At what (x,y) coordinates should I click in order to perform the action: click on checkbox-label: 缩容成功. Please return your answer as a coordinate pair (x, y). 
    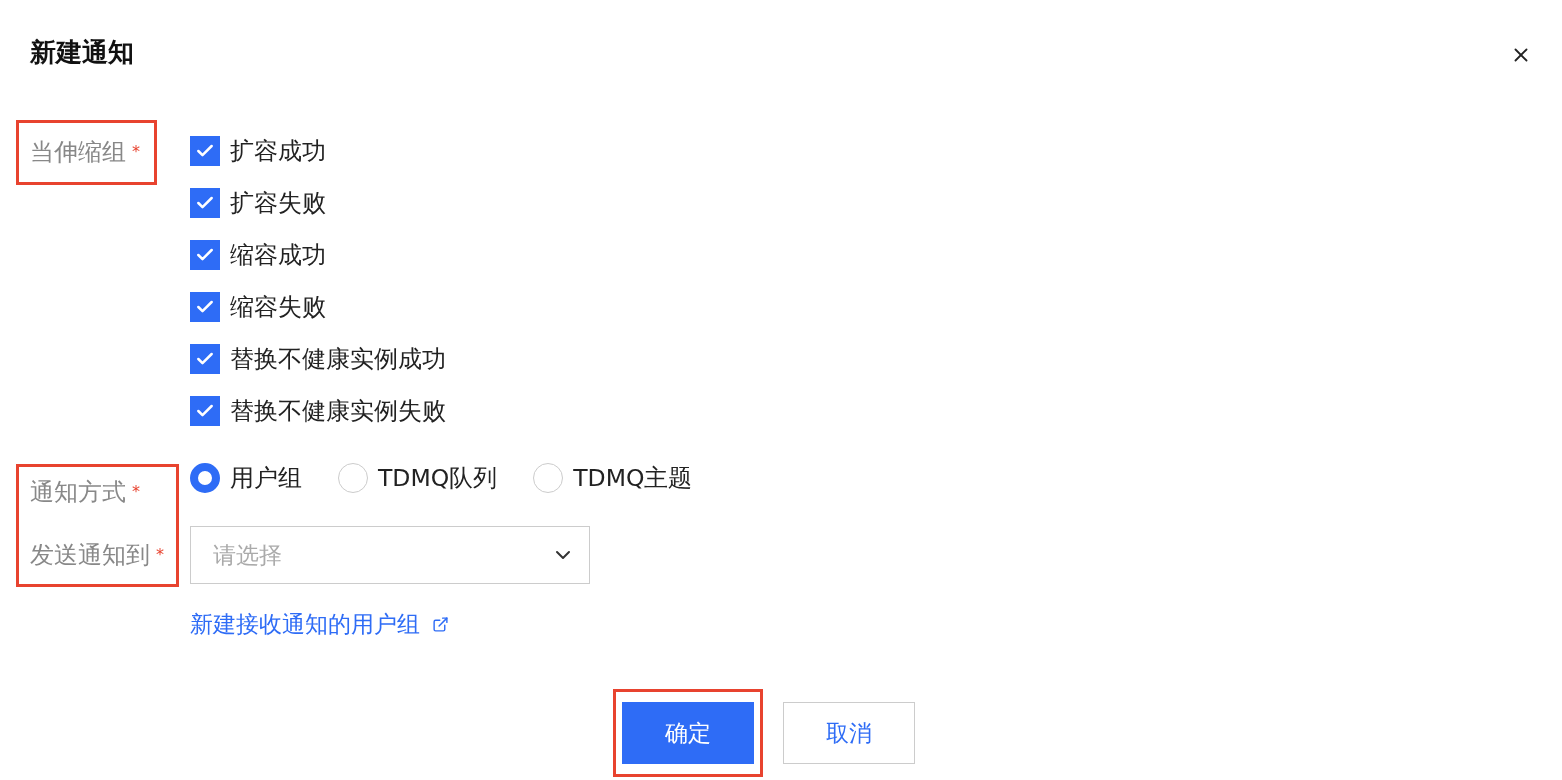
    Looking at the image, I should click on (278, 255).